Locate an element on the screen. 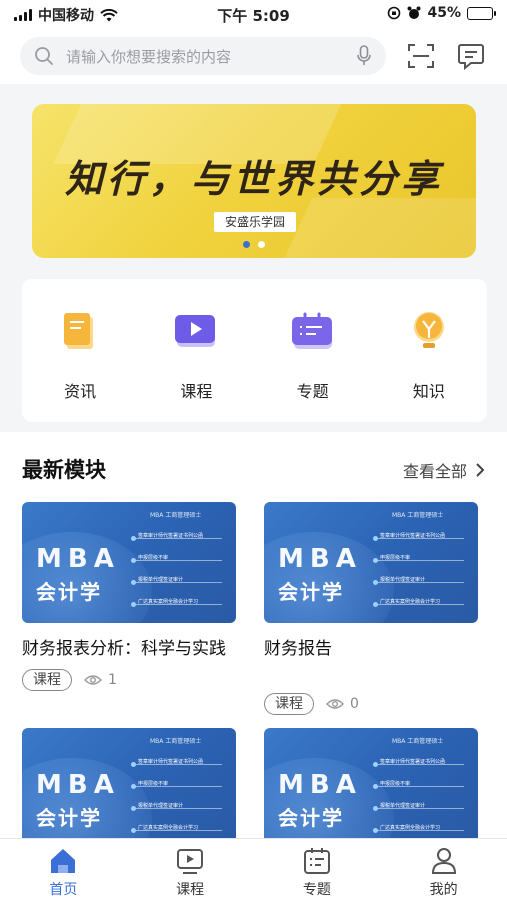  tab-courses: 课程 is located at coordinates (190, 869).